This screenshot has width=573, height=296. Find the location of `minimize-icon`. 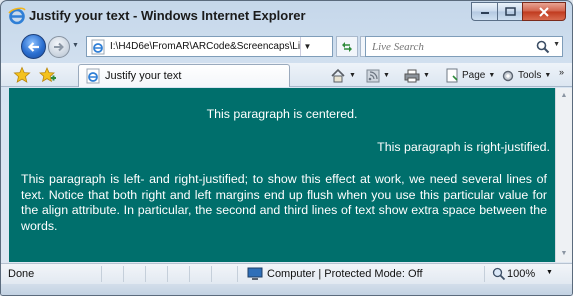

minimize-icon is located at coordinates (484, 12).